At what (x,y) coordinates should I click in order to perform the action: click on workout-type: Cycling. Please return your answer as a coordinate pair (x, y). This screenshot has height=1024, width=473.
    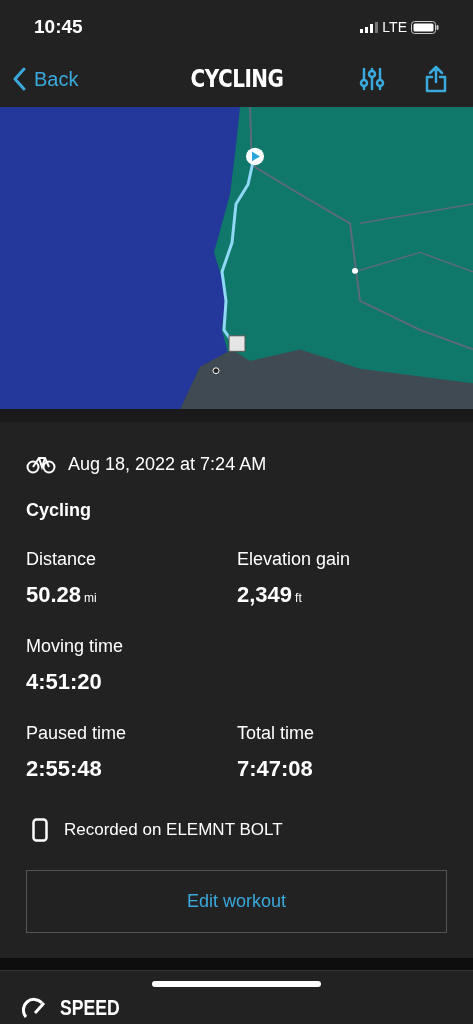
    Looking at the image, I should click on (59, 510).